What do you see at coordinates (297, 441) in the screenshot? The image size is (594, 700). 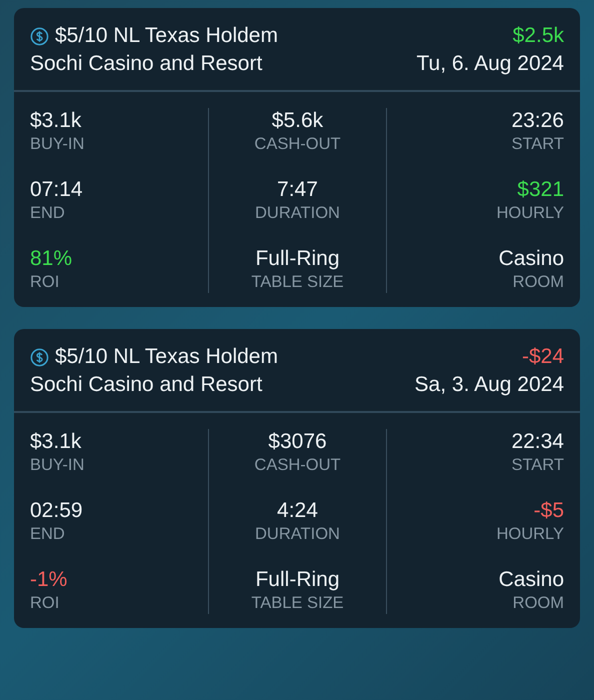 I see `stat-value: $3076` at bounding box center [297, 441].